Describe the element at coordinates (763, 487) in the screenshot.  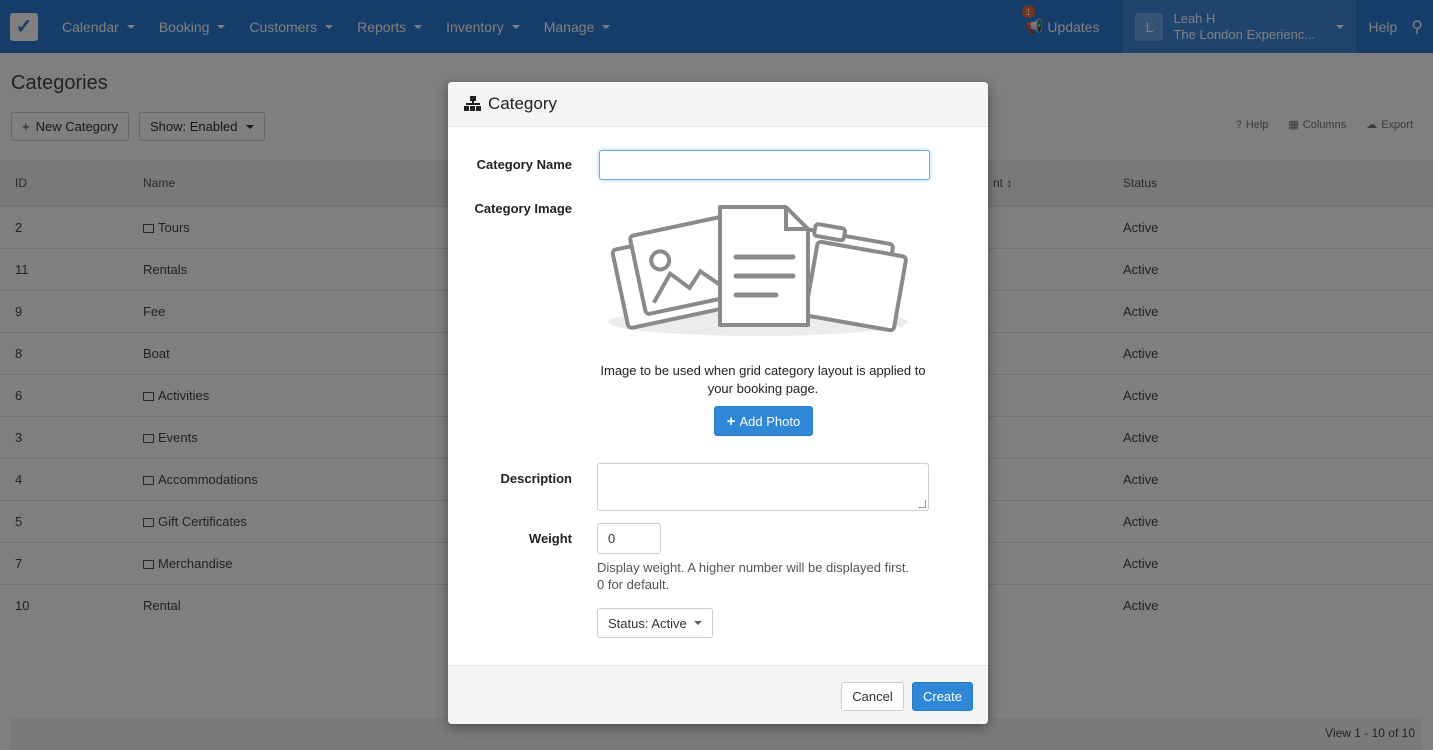
I see `description-textarea` at that location.